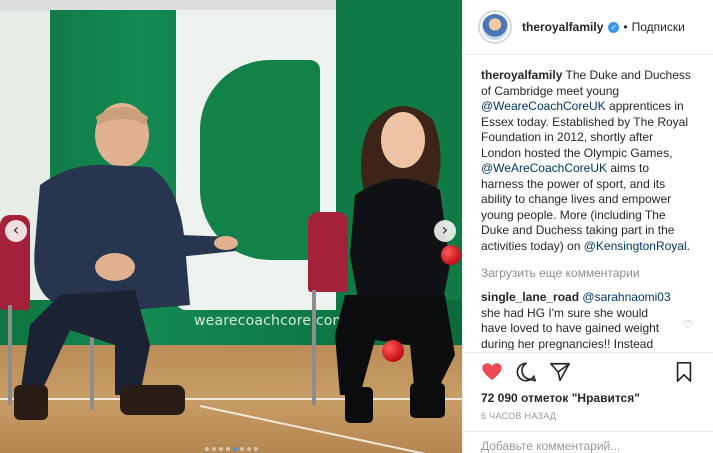 The image size is (713, 453). Describe the element at coordinates (526, 372) in the screenshot. I see `comment-icon` at that location.